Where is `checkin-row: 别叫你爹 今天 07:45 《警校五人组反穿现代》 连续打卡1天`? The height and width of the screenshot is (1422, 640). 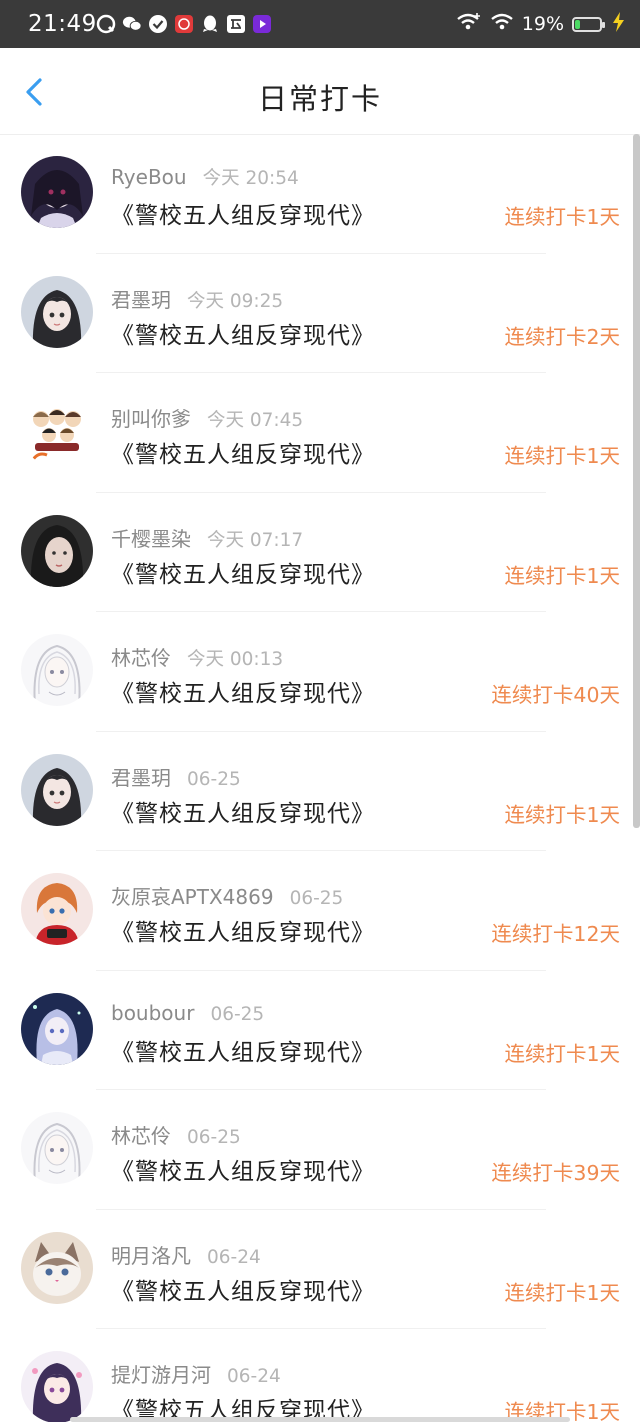 checkin-row: 别叫你爹 今天 07:45 《警校五人组反穿现代》 连续打卡1天 is located at coordinates (316, 433).